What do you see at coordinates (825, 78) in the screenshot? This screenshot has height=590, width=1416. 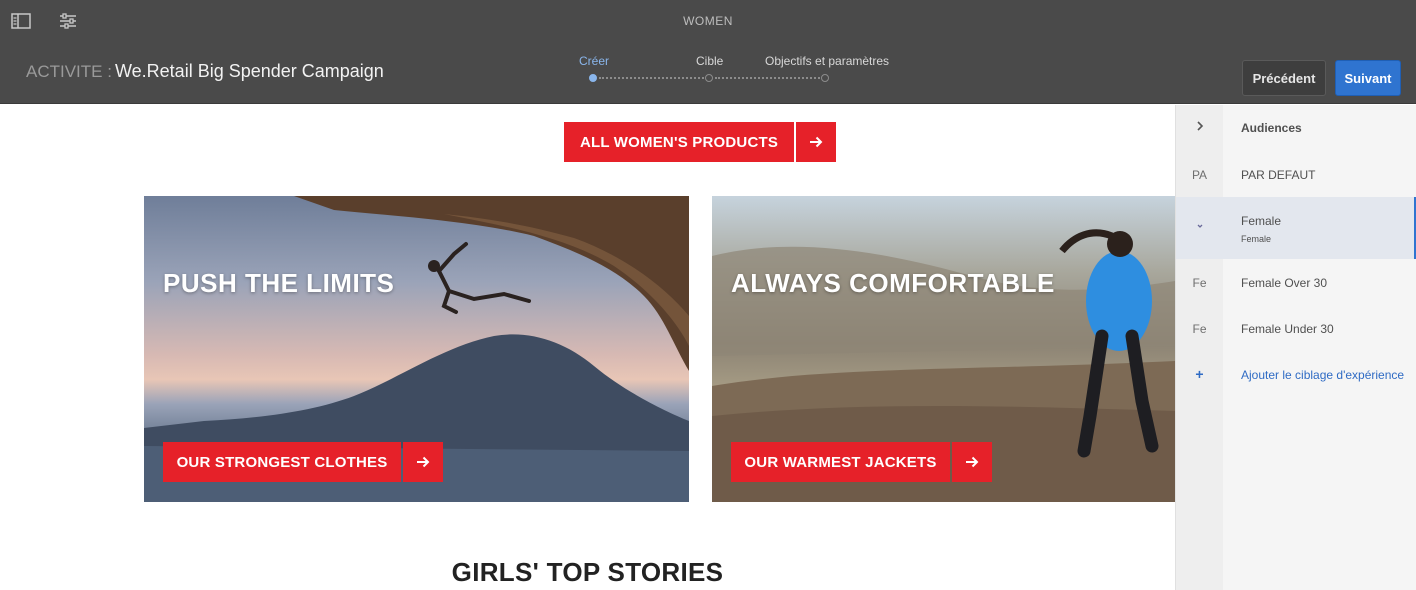 I see `wizard-dot-objectifs` at bounding box center [825, 78].